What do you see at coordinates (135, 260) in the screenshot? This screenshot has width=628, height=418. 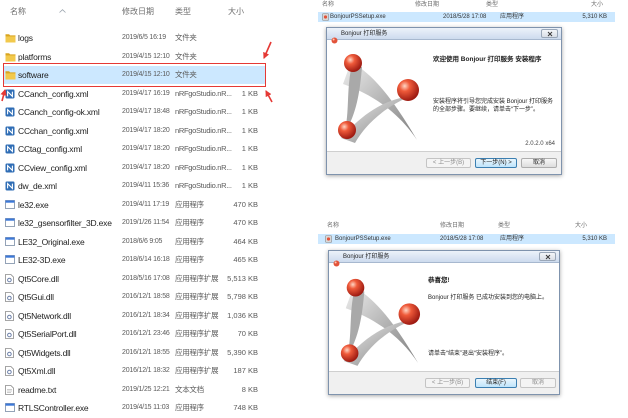 I see `file-row: LE32-3D.exe 2018/6/14 16:18 应用程序 465 KB` at bounding box center [135, 260].